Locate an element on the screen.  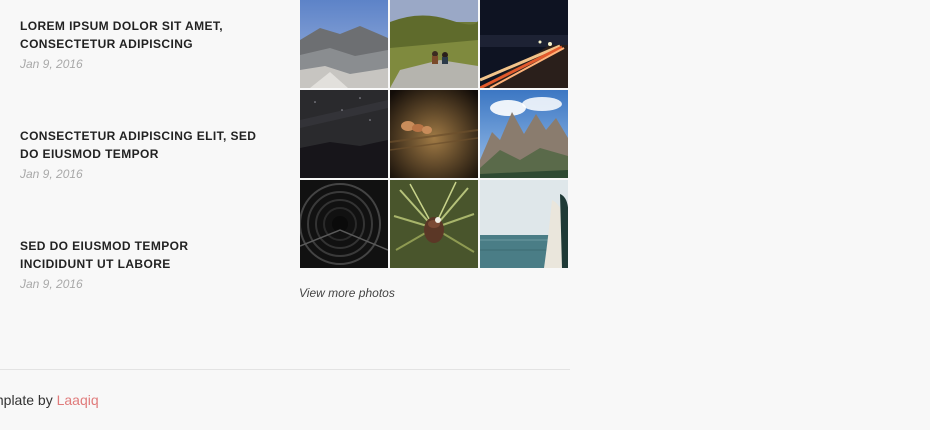
footer-author-link: Laaqiq is located at coordinates (78, 400).